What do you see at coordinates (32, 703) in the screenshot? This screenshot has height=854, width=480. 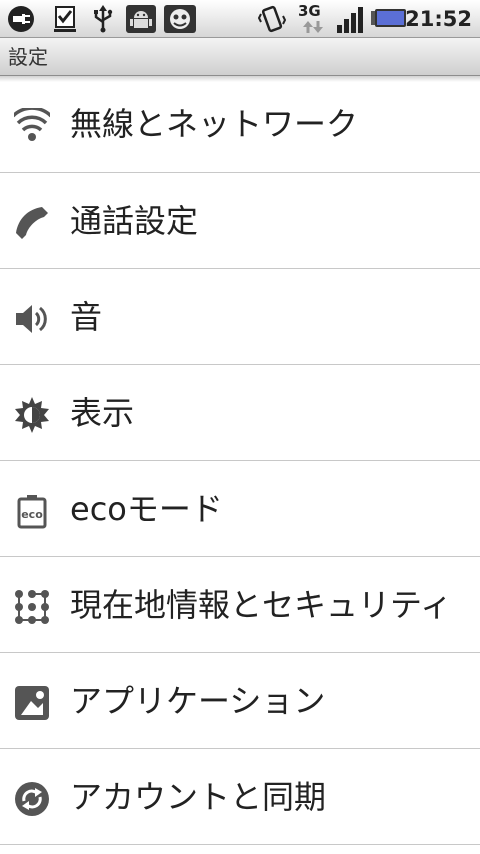 I see `android-app-icon` at bounding box center [32, 703].